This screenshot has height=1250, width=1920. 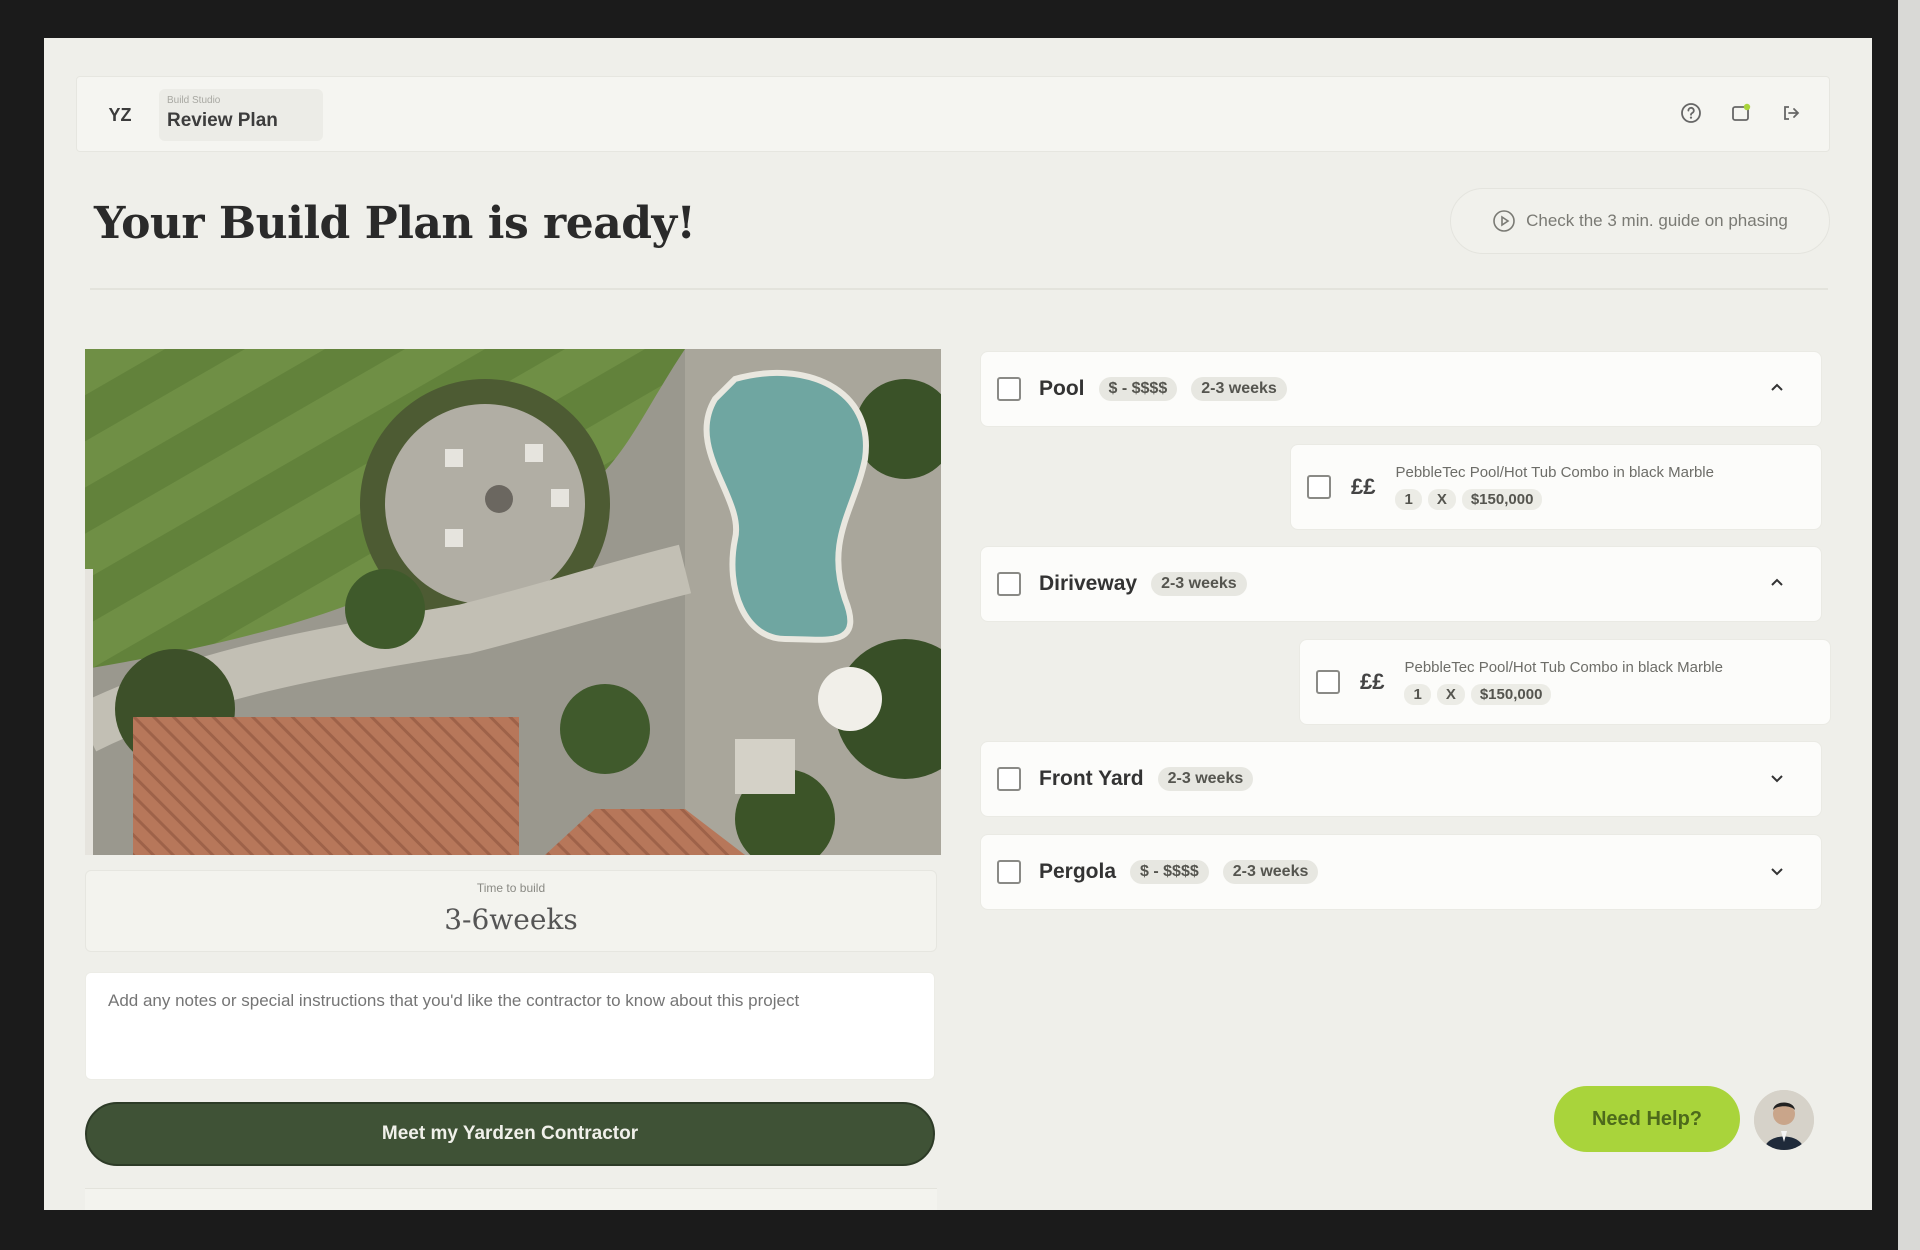 What do you see at coordinates (511, 888) in the screenshot?
I see `time-to-build-label: Time to build` at bounding box center [511, 888].